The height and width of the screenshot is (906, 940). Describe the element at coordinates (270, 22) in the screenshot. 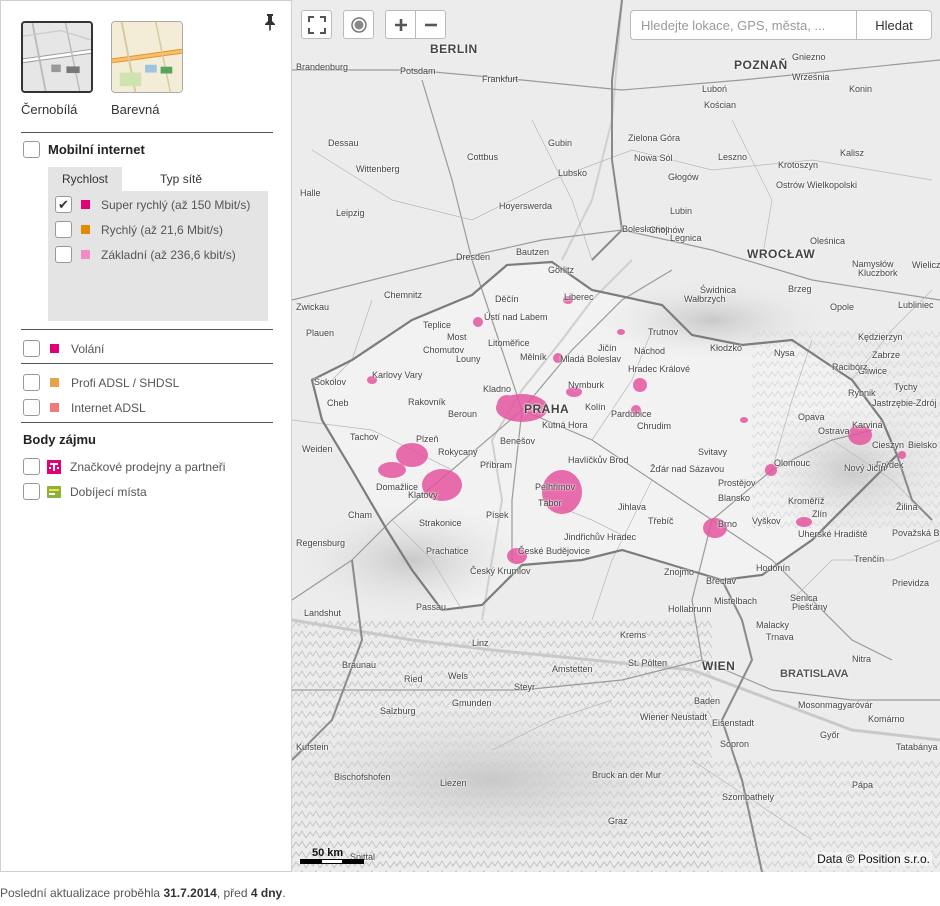

I see `pin-icon` at that location.